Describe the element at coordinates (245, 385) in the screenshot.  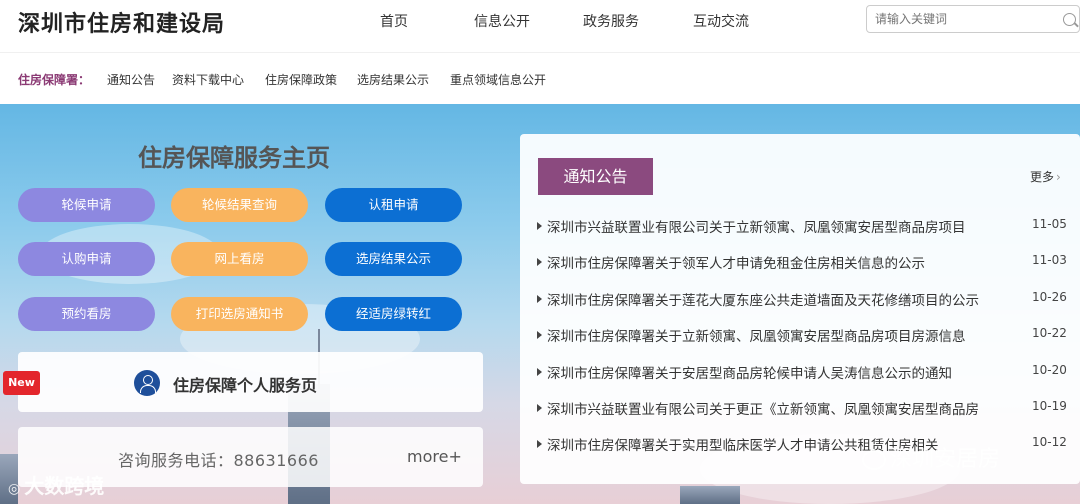
I see `personal-service-label: 住房保障个人服务页` at that location.